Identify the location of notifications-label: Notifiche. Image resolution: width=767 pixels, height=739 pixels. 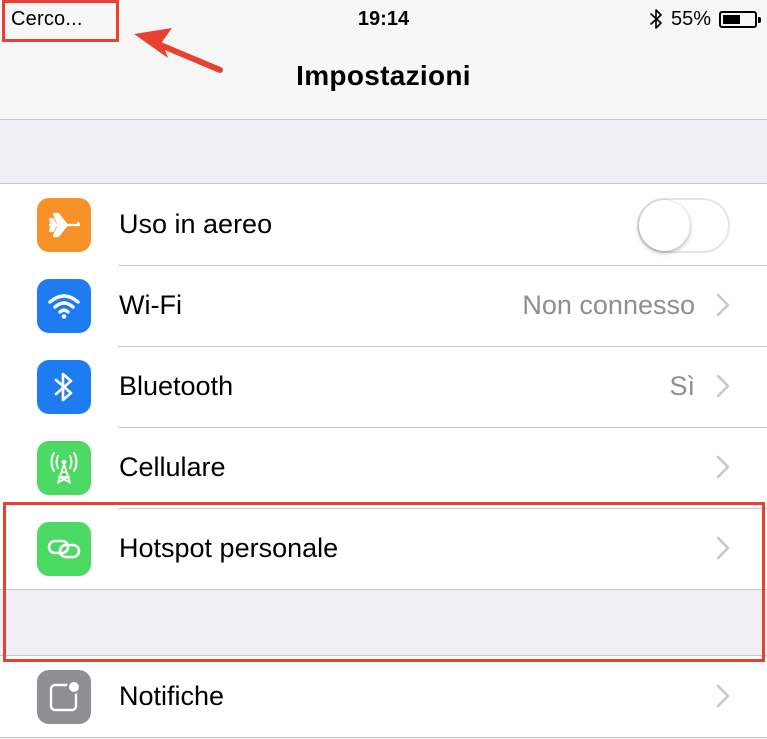
(172, 696).